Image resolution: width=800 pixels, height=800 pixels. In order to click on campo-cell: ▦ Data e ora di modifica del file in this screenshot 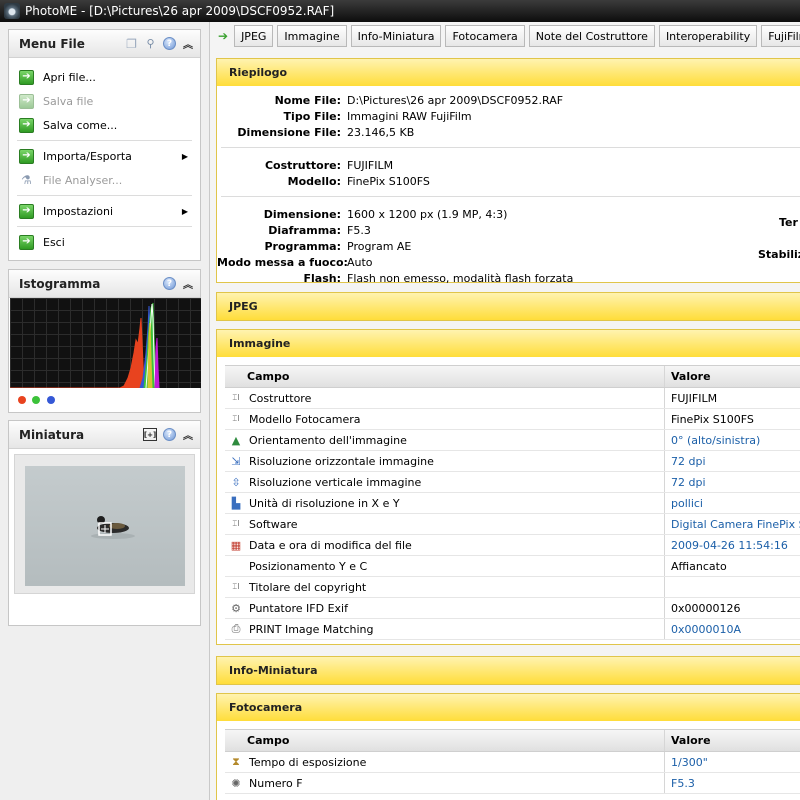, I will do `click(445, 545)`.